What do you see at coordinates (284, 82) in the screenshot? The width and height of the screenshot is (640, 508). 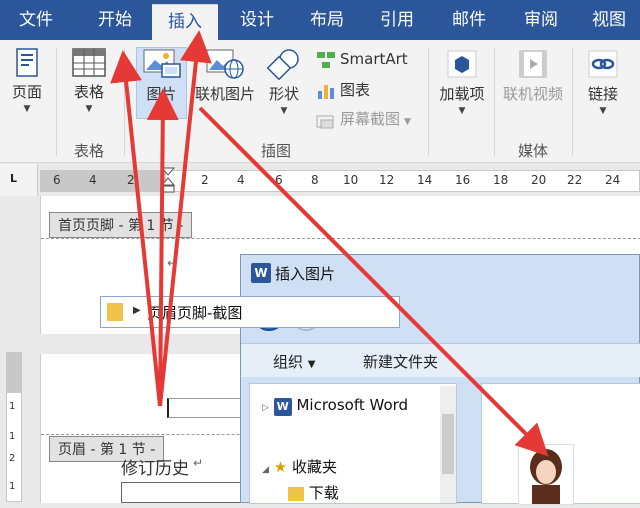 I see `shapes-button: 形状 ▼` at bounding box center [284, 82].